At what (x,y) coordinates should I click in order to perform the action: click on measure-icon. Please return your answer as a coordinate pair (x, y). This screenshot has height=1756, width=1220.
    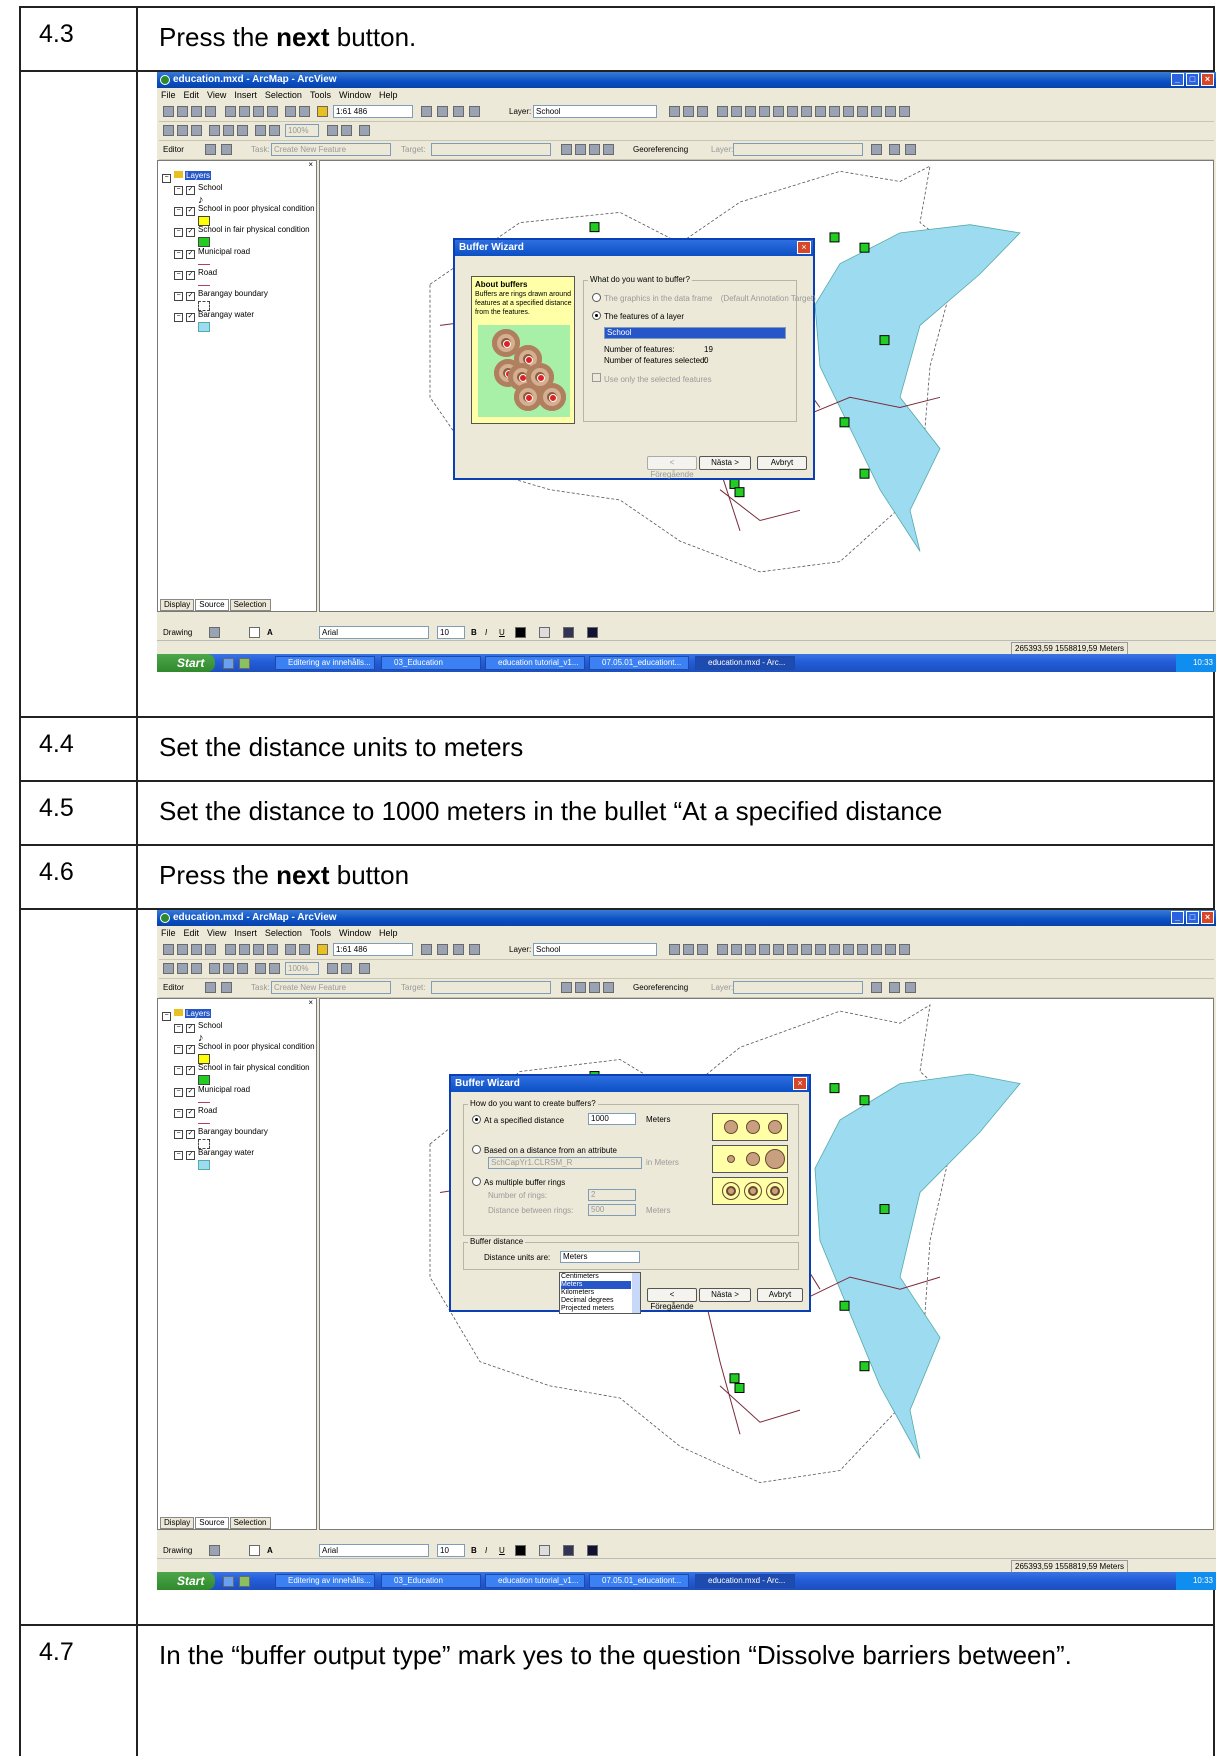
    Looking at the image, I should click on (890, 111).